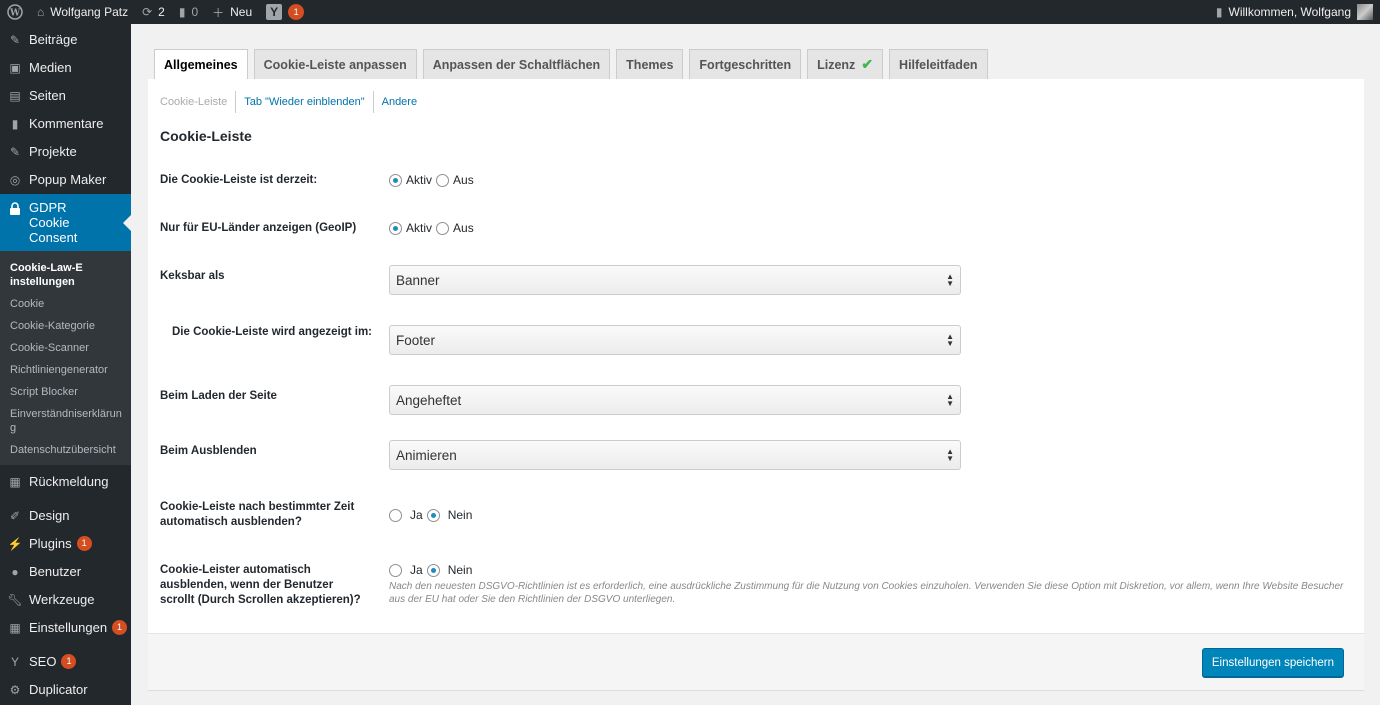 This screenshot has width=1380, height=705. What do you see at coordinates (15, 67) in the screenshot?
I see `media-icon: ▣` at bounding box center [15, 67].